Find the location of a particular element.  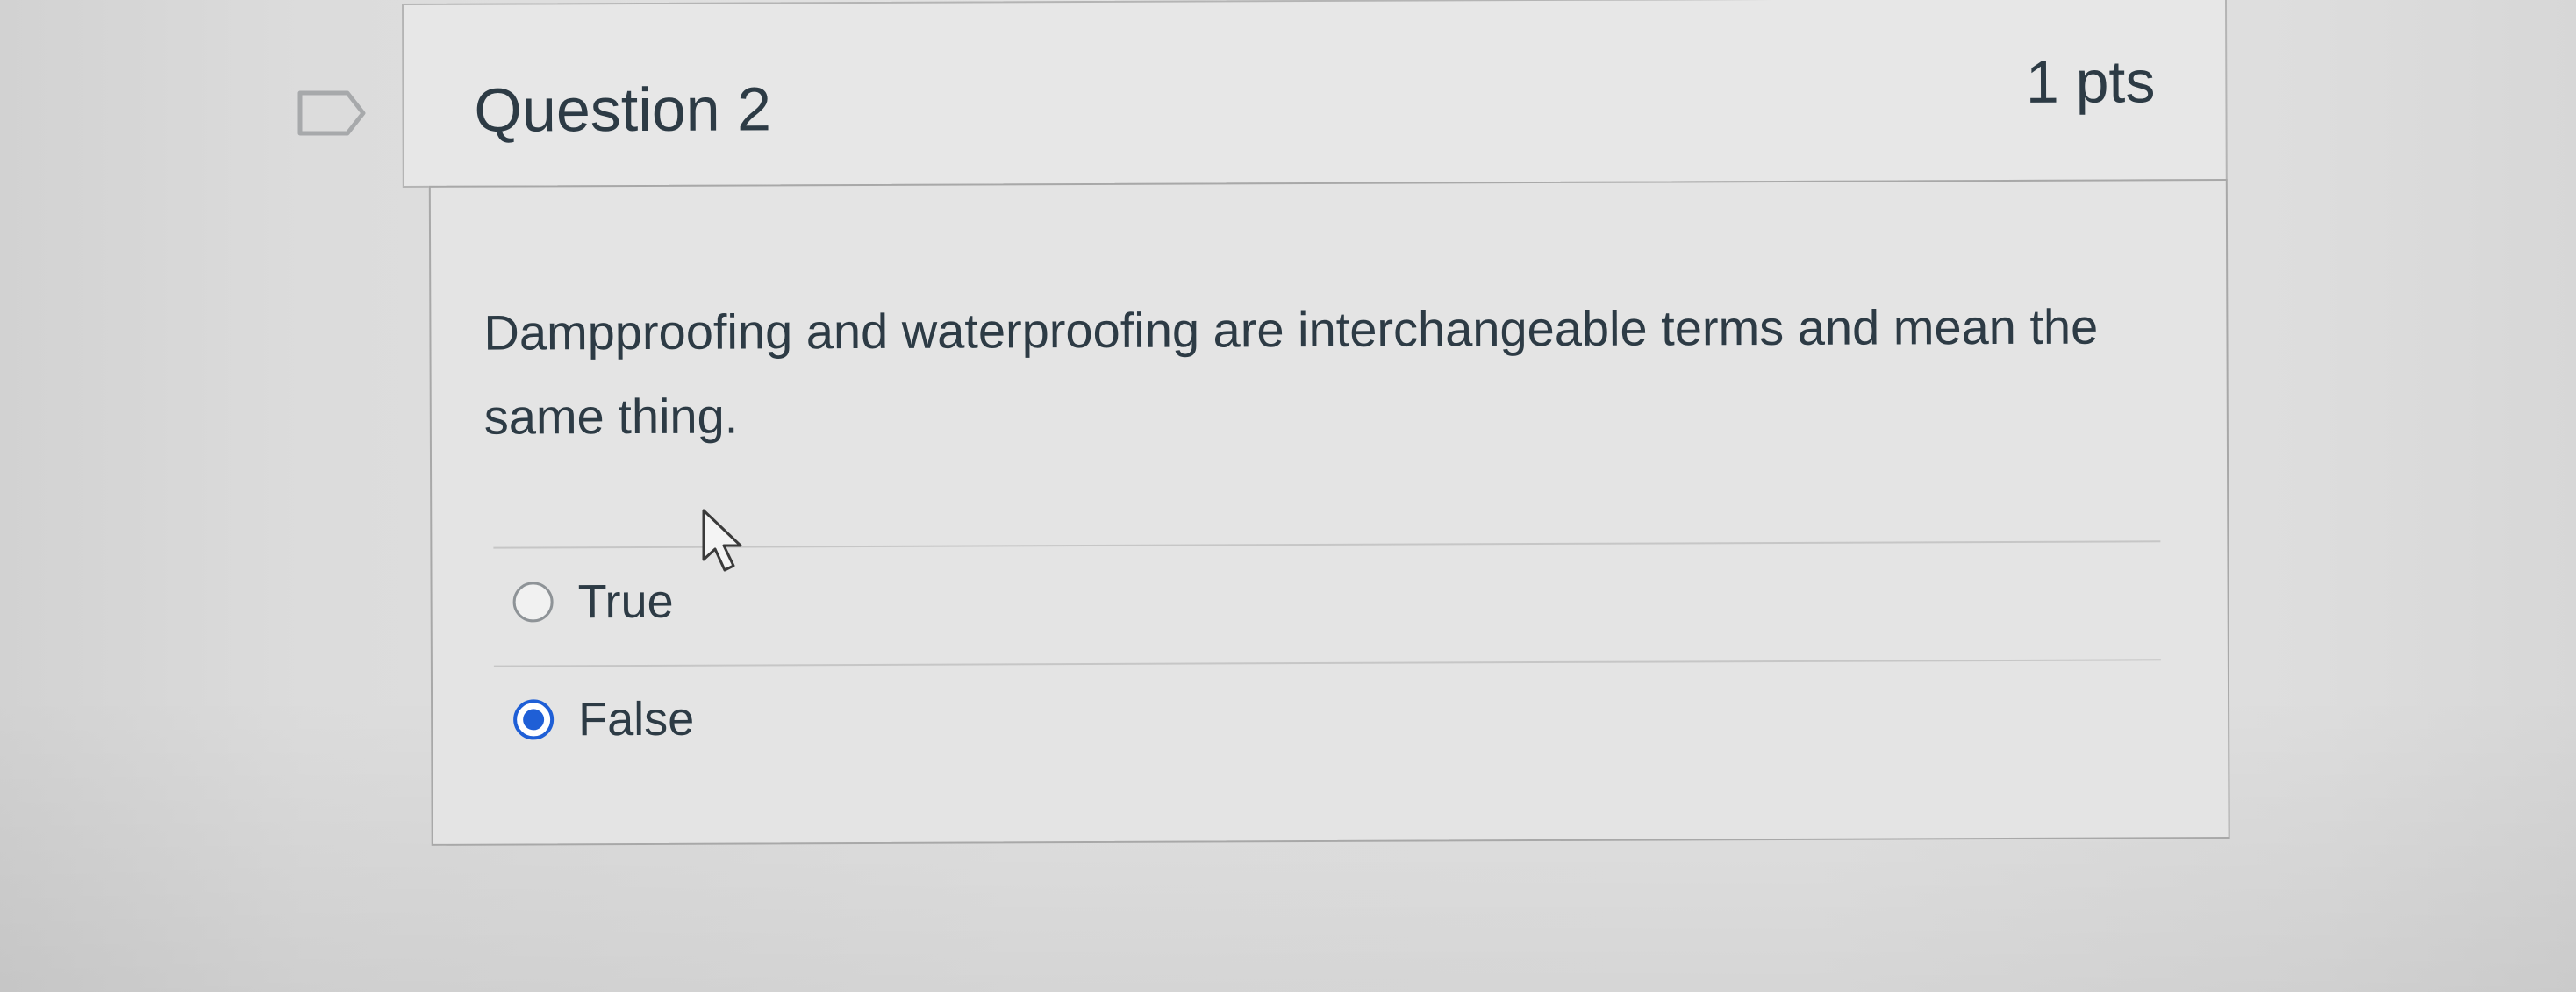

mouse-pointer-icon is located at coordinates (722, 540).